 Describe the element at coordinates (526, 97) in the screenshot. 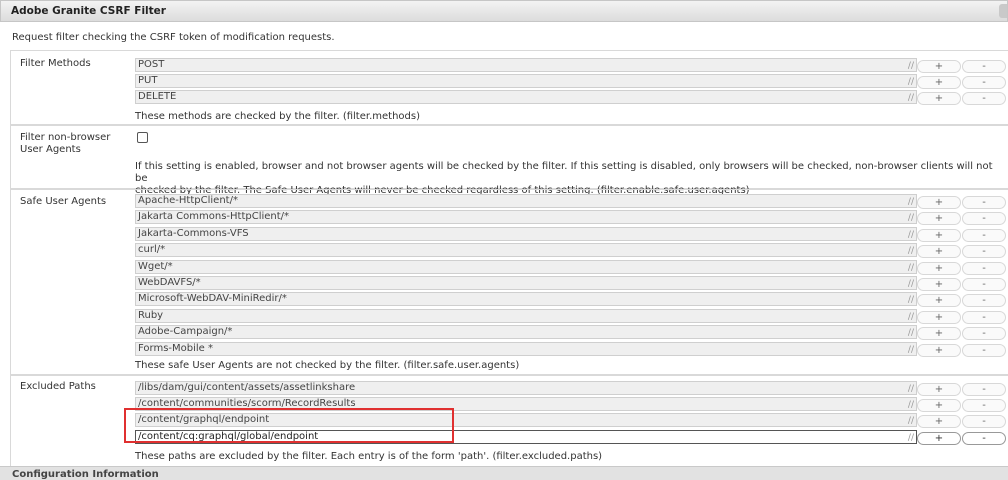

I see `filter-method-input: DELETE ∕∕` at that location.